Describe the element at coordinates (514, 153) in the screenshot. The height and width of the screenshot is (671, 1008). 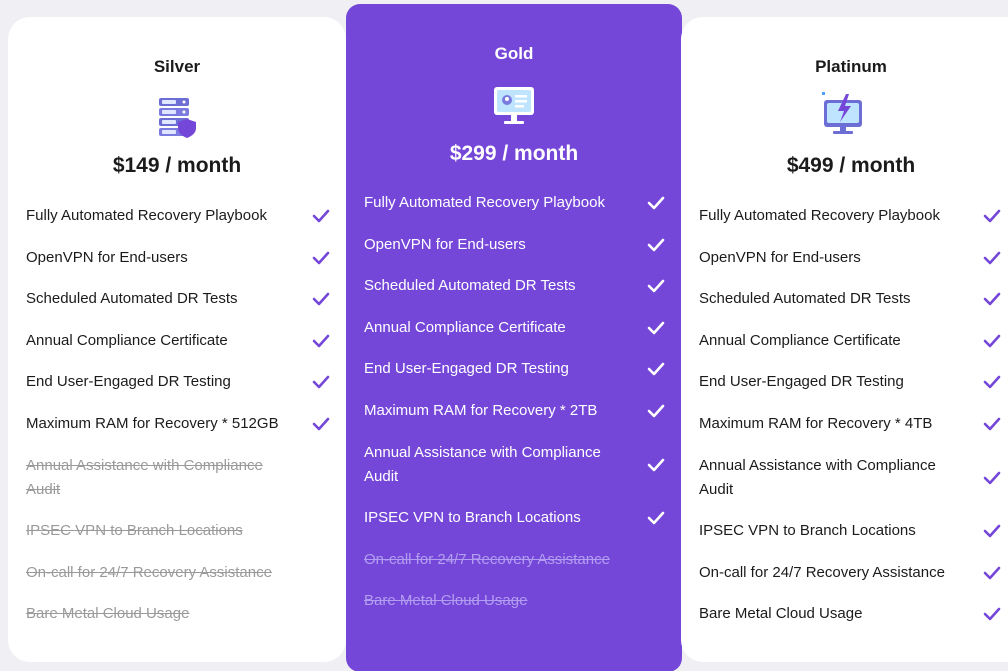
I see `plan-price: $299 / month` at that location.